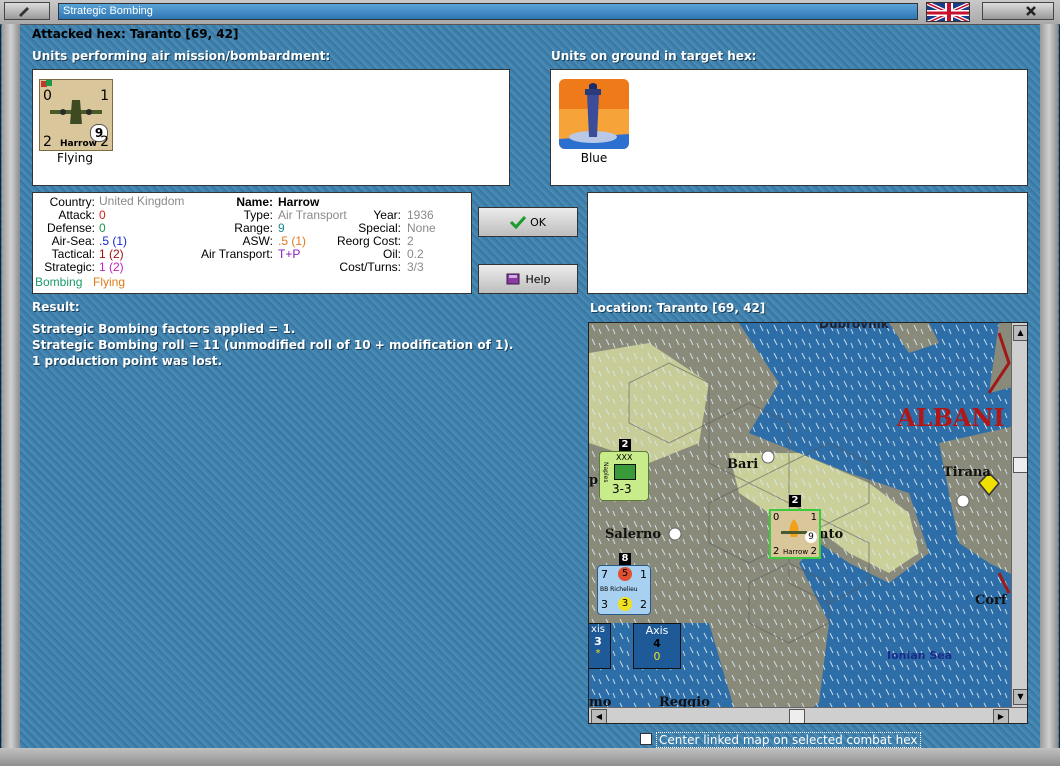  I want to click on strength-value: 2, so click(104, 142).